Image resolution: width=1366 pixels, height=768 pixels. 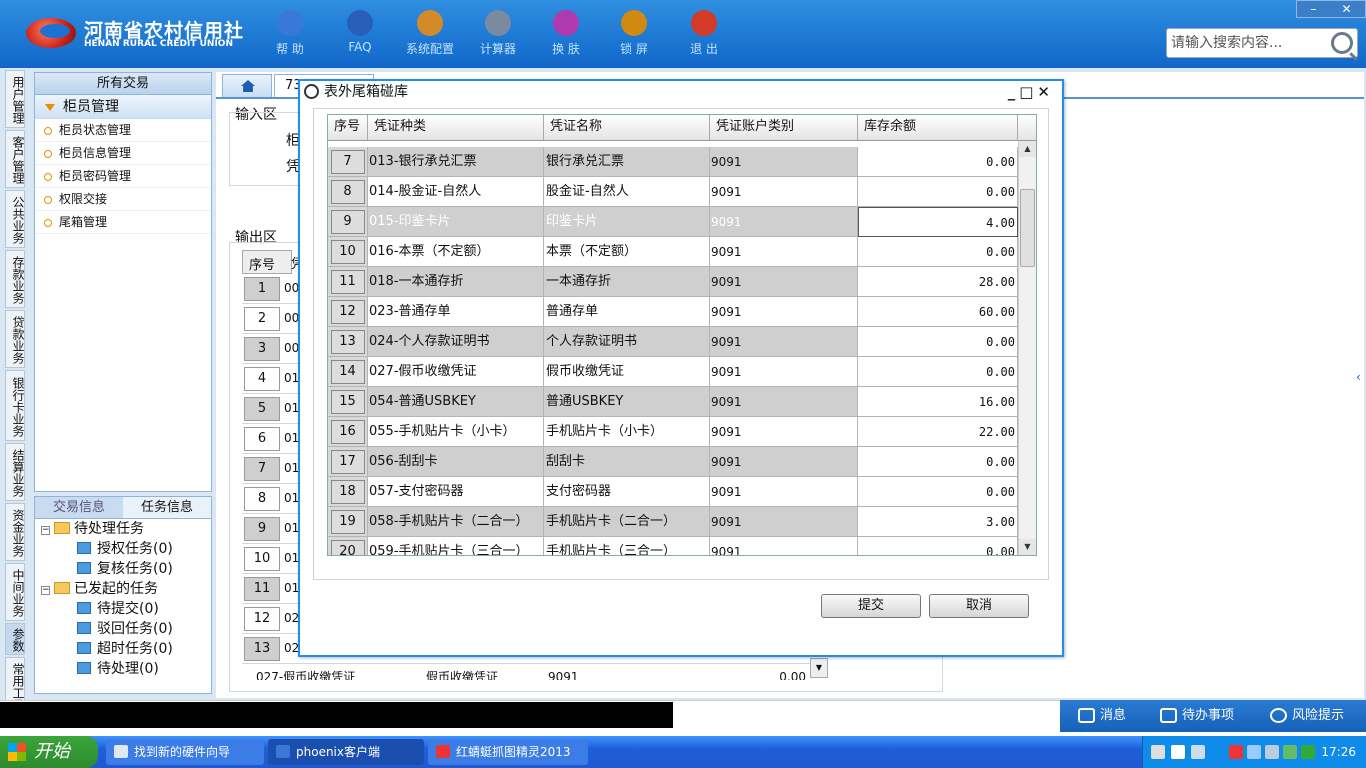 What do you see at coordinates (1027, 149) in the screenshot?
I see `scroll-up-icon: ▲` at bounding box center [1027, 149].